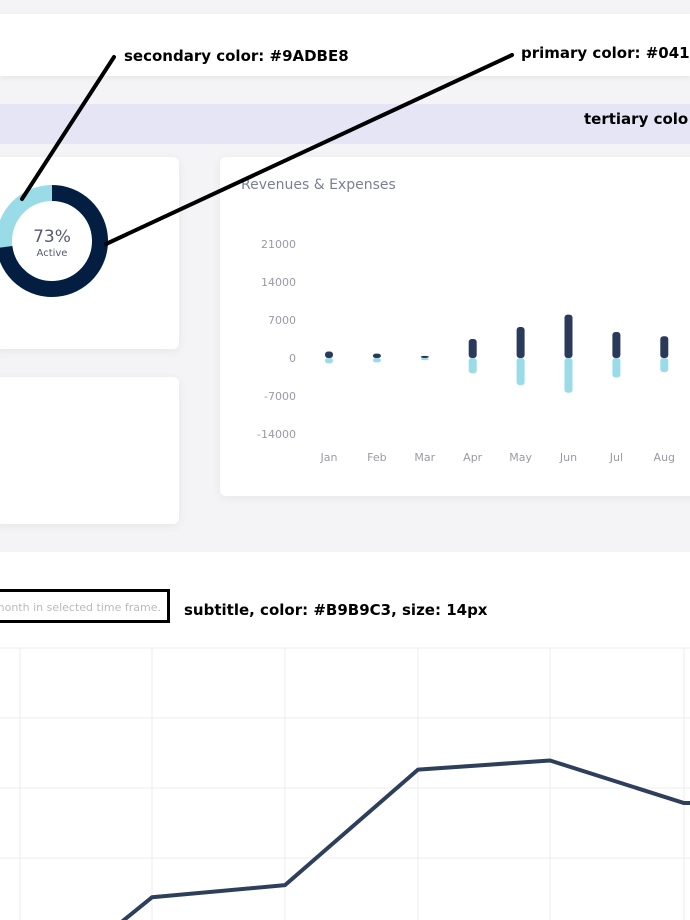  Describe the element at coordinates (424, 356) in the screenshot. I see `bar-mar-revenue` at that location.